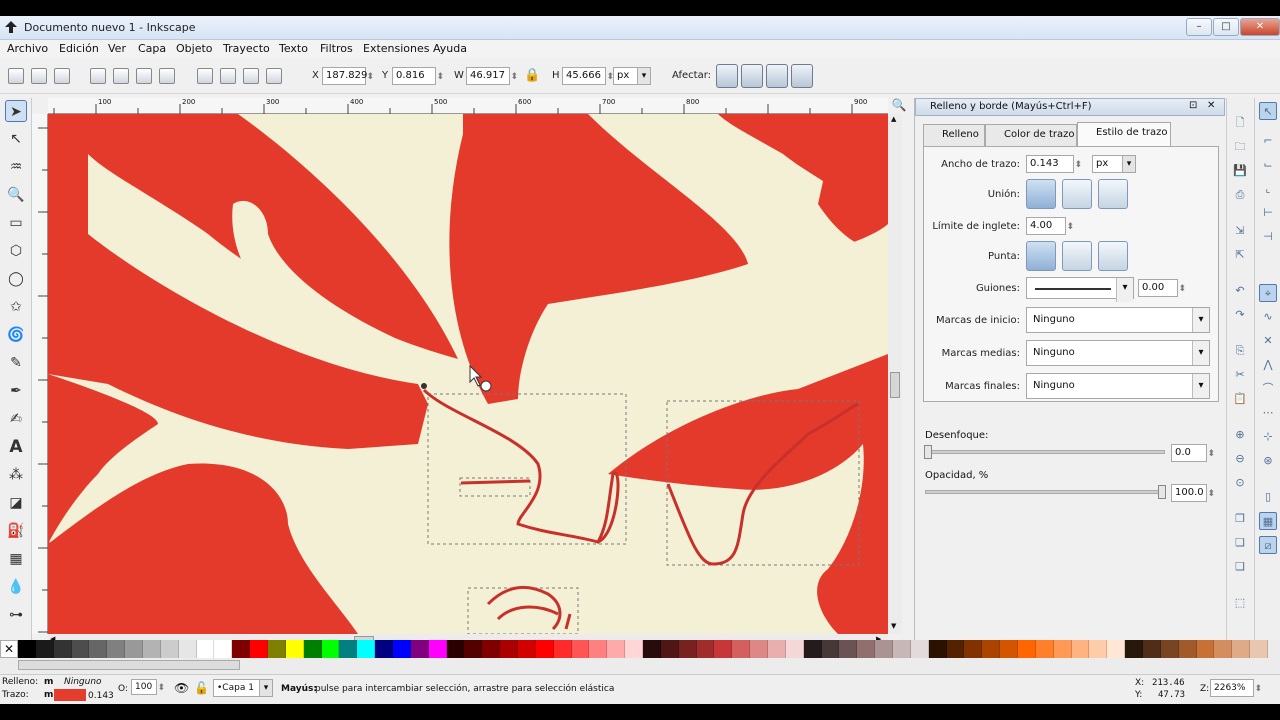 The image size is (1280, 720). Describe the element at coordinates (1240, 123) in the screenshot. I see `new-document-icon: 🗋` at that location.